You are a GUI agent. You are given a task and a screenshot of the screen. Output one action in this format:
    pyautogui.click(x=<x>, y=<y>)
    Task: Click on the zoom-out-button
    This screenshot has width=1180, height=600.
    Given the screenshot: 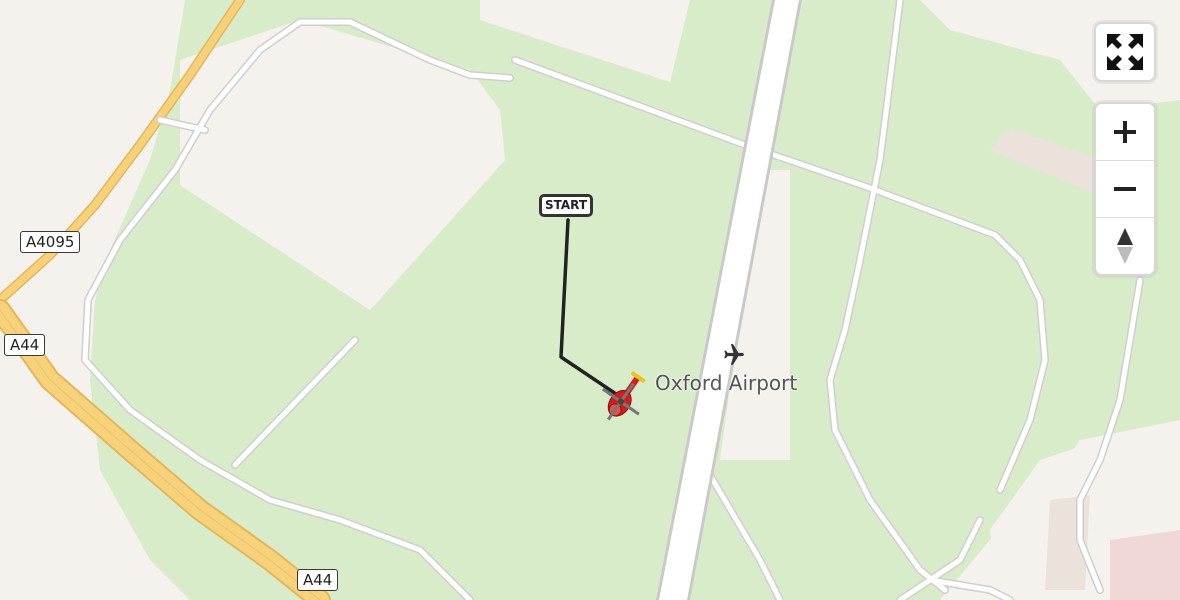 What is the action you would take?
    pyautogui.click(x=1125, y=188)
    